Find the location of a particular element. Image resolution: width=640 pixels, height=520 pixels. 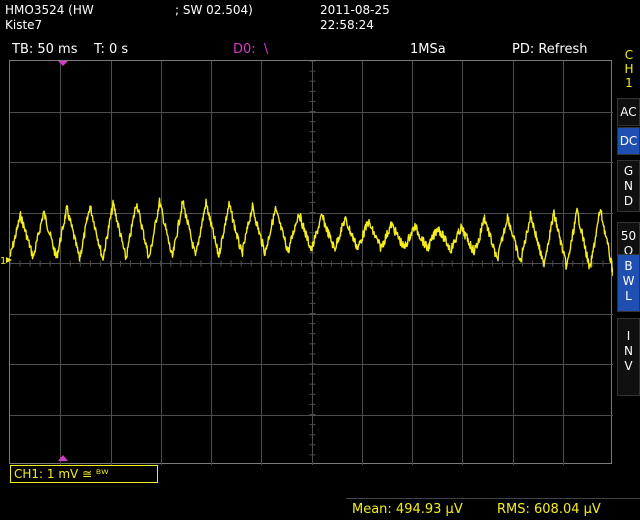

coupling-dc-button: DC is located at coordinates (628, 141).